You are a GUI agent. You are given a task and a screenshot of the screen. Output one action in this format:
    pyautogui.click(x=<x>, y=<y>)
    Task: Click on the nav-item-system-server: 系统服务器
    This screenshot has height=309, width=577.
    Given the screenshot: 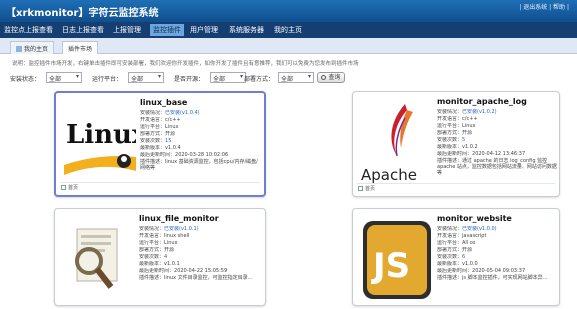 What is the action you would take?
    pyautogui.click(x=246, y=30)
    